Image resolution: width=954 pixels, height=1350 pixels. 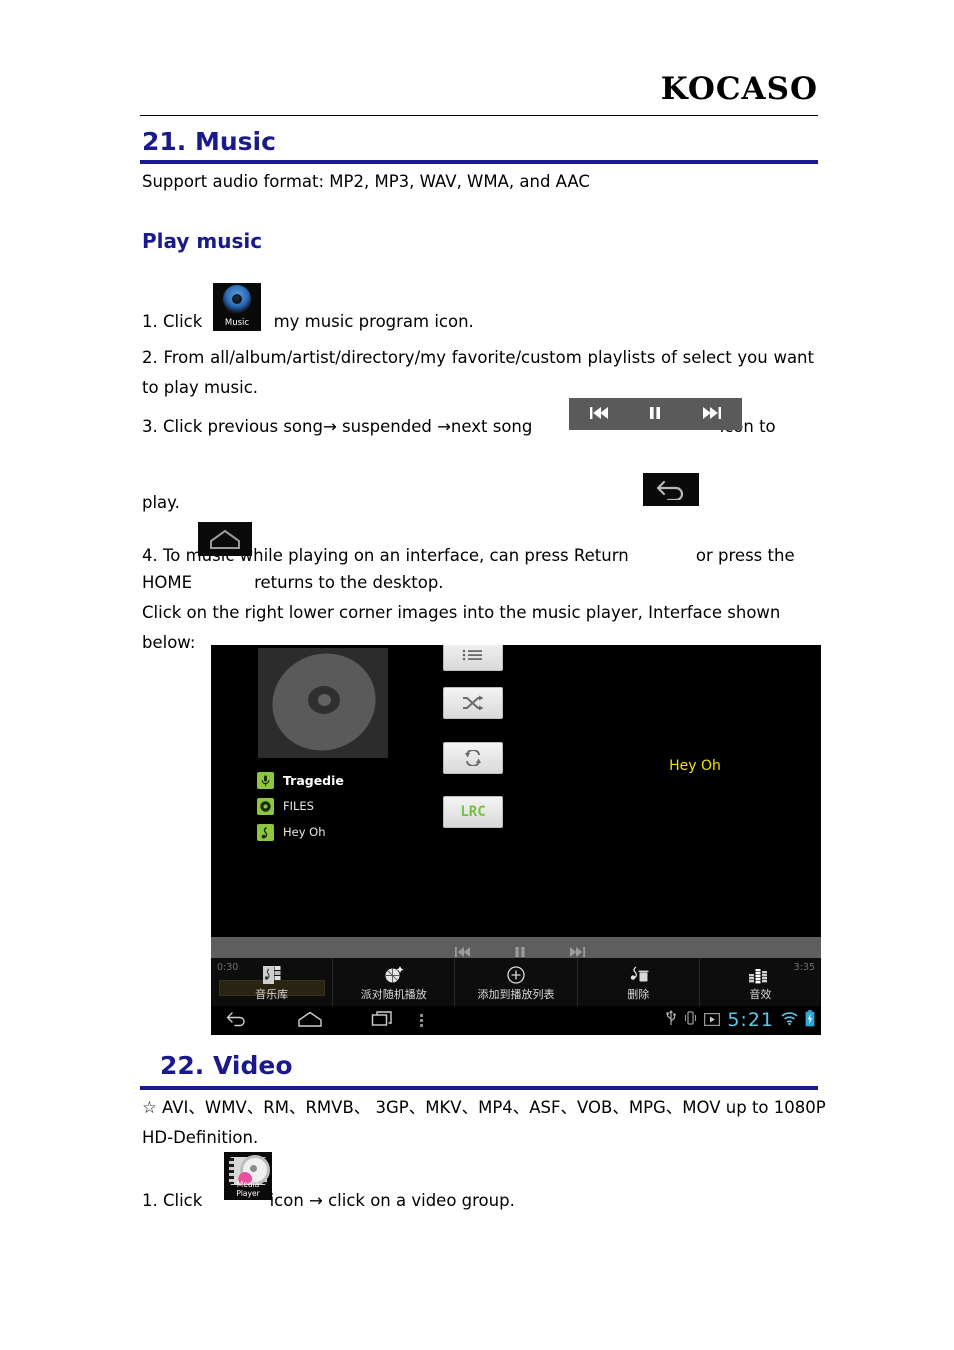 I want to click on section-rule-music, so click(x=479, y=162).